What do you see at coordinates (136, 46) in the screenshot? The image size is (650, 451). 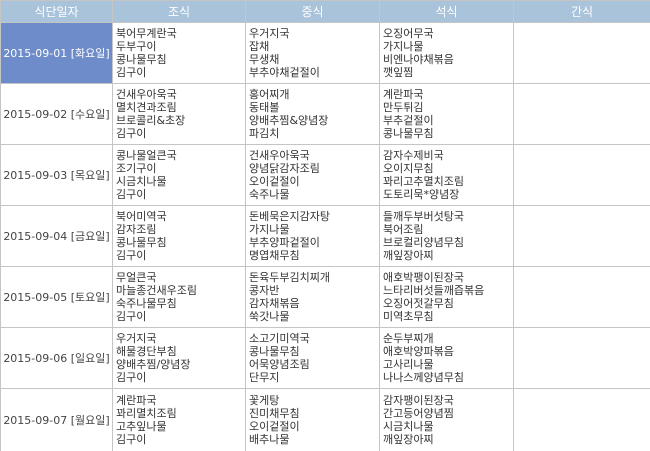 I see `menu-item: 두부구이` at bounding box center [136, 46].